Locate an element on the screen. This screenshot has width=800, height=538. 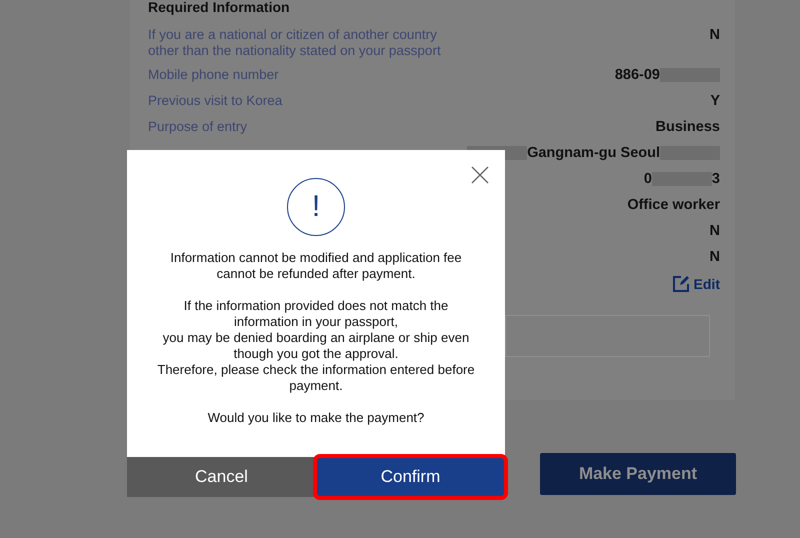
field-label: If you are a national or citizen of another country other than the nationality stated on your passport is located at coordinates (295, 42).